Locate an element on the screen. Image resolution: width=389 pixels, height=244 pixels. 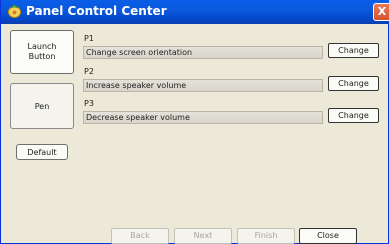
p3-label: P3 is located at coordinates (89, 103).